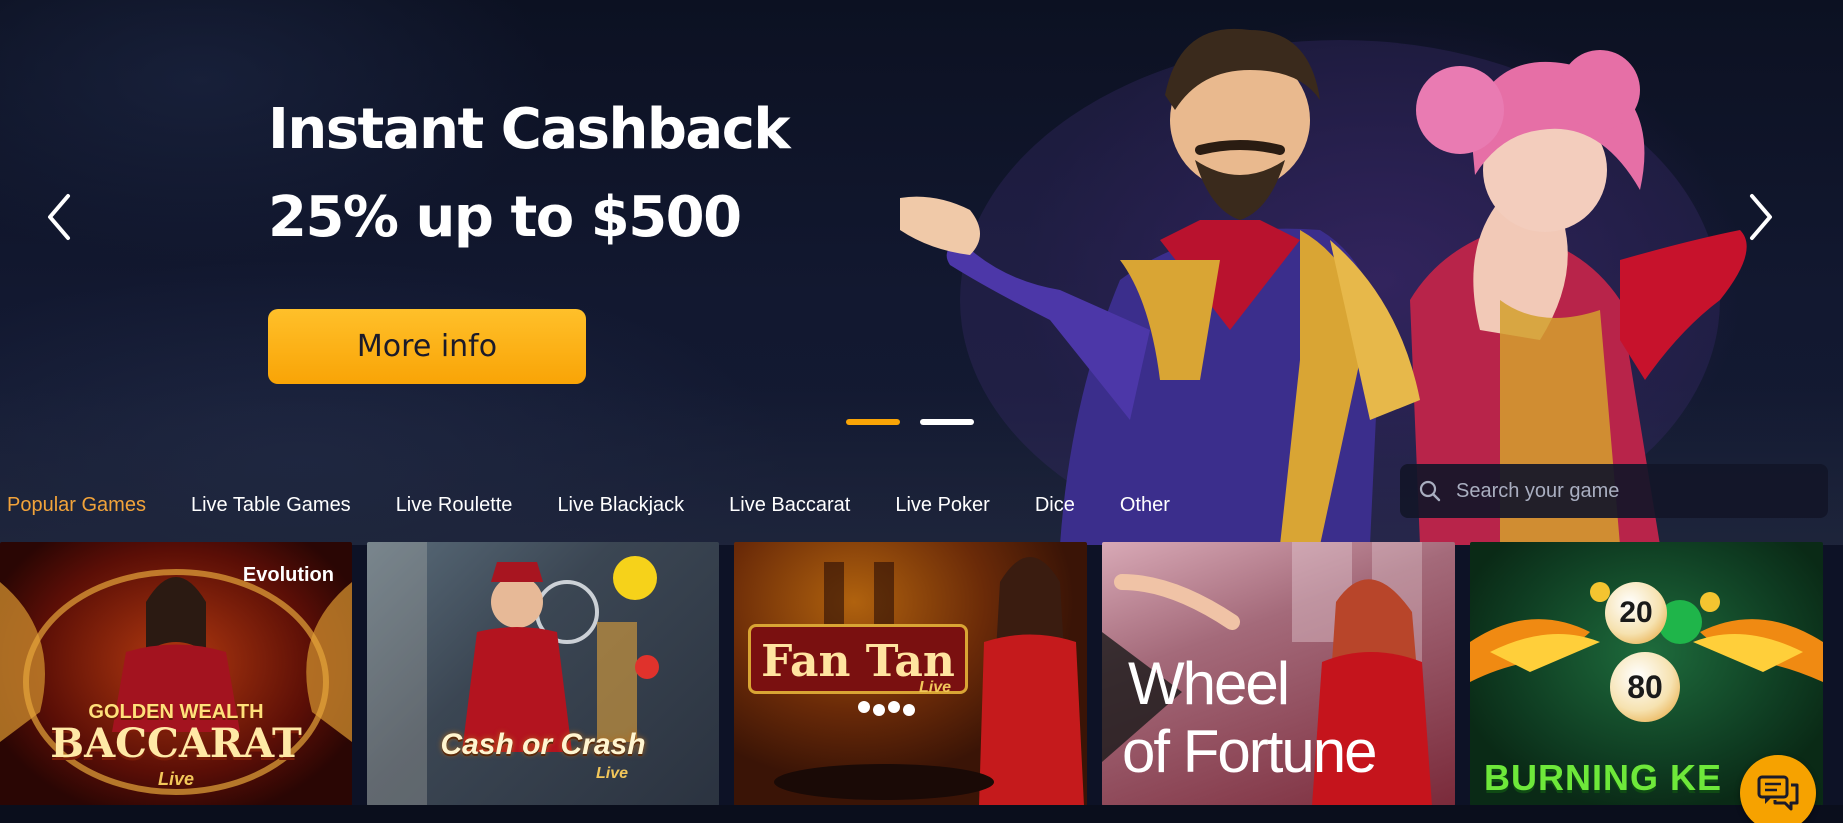 This screenshot has height=823, width=1843. What do you see at coordinates (454, 505) in the screenshot?
I see `tab-live-roulette: Live Roulette` at bounding box center [454, 505].